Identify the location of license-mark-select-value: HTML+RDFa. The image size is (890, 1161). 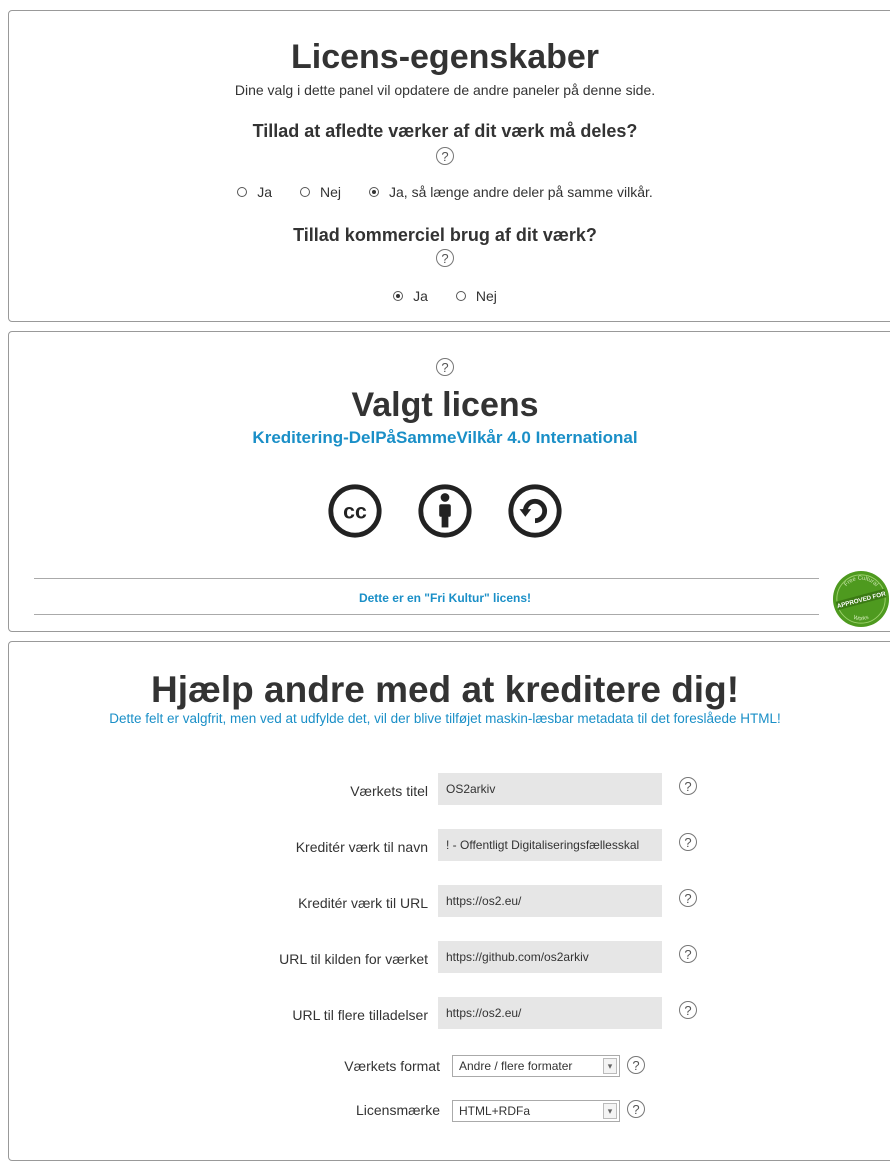
(495, 1111).